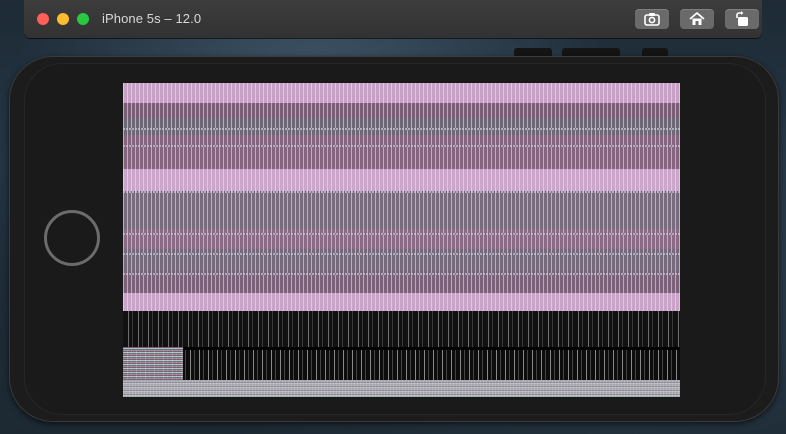 This screenshot has width=786, height=434. What do you see at coordinates (152, 18) in the screenshot?
I see `window-title: iPhone 5s – 12.0` at bounding box center [152, 18].